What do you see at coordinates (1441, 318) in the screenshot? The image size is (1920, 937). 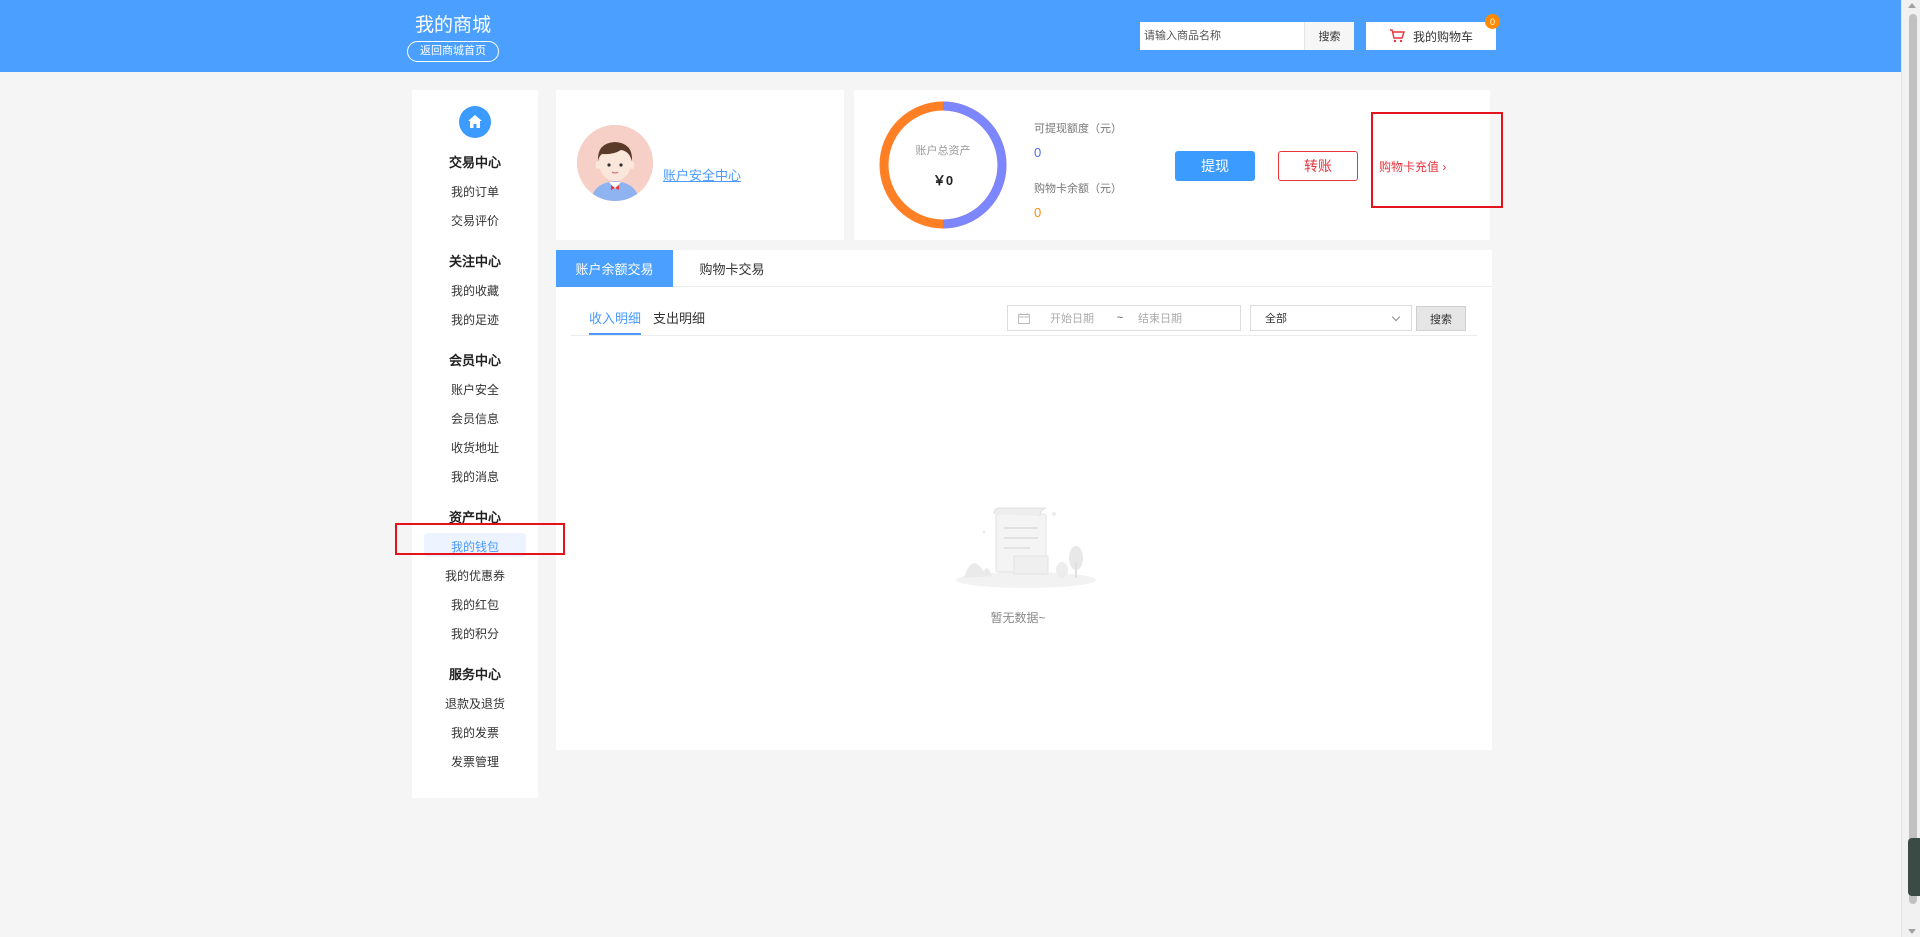 I see `filter-search-button: 搜索` at bounding box center [1441, 318].